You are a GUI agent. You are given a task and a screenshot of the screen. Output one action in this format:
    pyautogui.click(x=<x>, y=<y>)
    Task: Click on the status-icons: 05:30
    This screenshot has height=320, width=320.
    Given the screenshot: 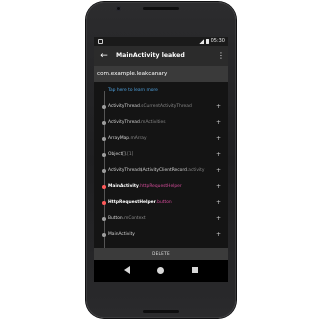 What is the action you would take?
    pyautogui.click(x=211, y=41)
    